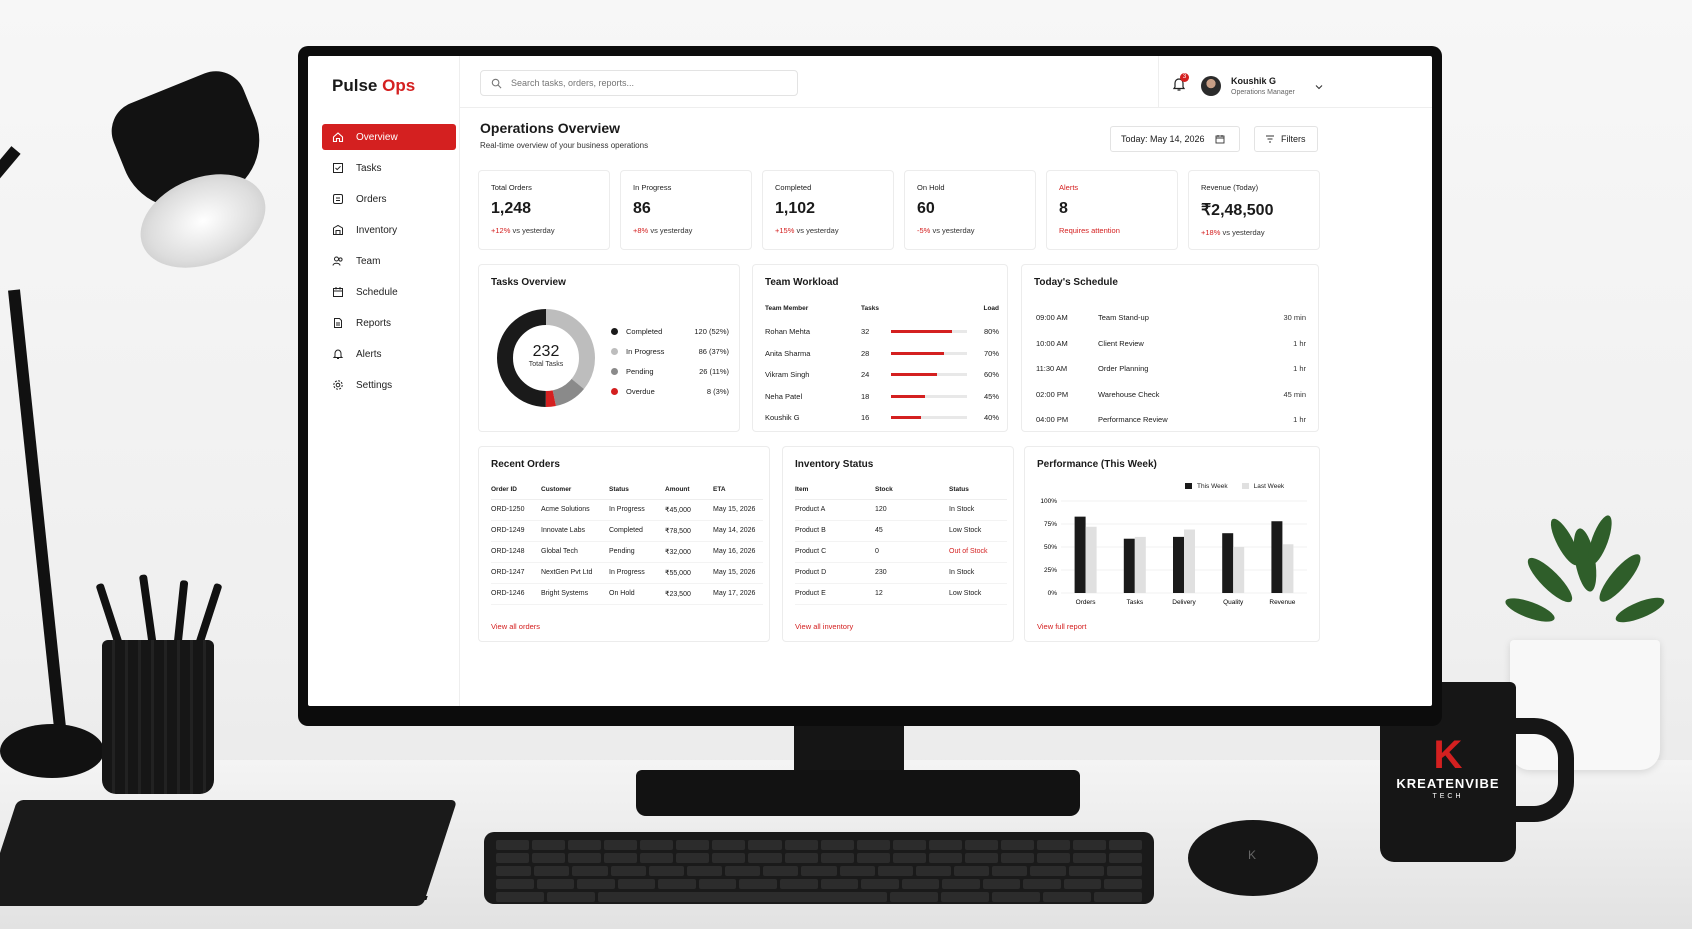 The width and height of the screenshot is (1692, 929). I want to click on table-cell: Product B, so click(835, 531).